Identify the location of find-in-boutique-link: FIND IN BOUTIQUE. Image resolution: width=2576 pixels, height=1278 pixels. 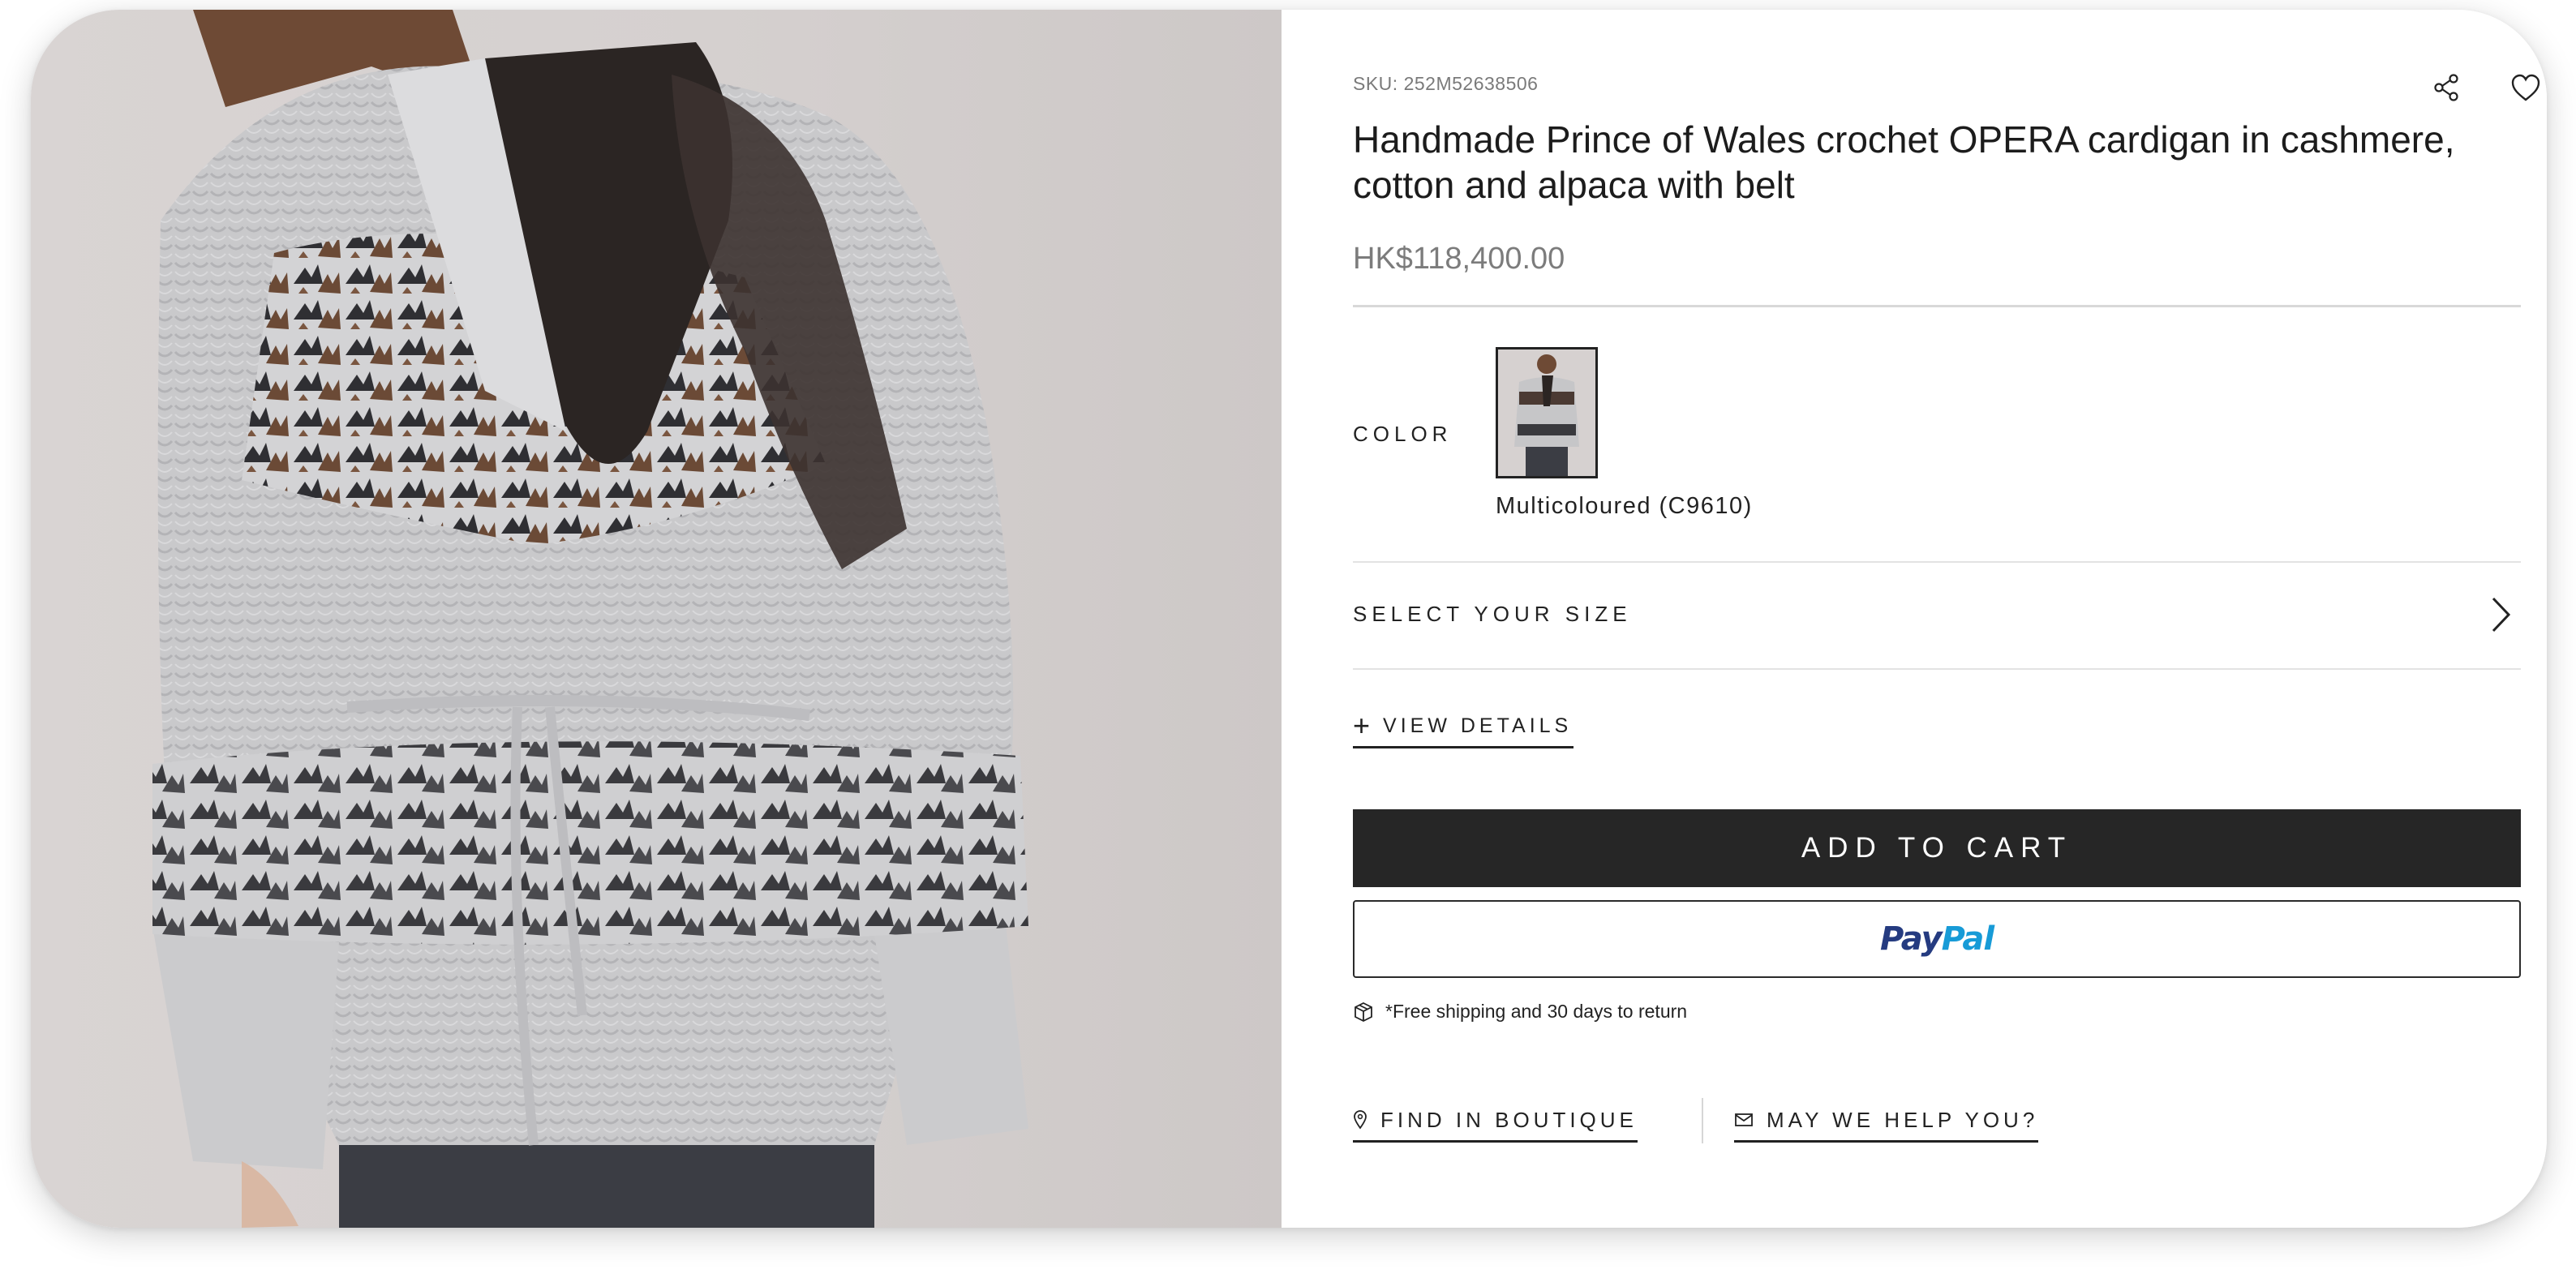
(1495, 1121).